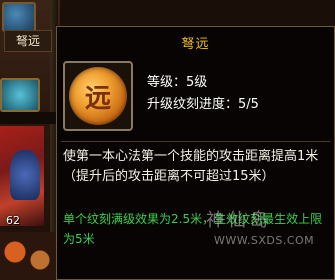 The height and width of the screenshot is (280, 335). Describe the element at coordinates (25, 175) in the screenshot. I see `character-figure` at that location.